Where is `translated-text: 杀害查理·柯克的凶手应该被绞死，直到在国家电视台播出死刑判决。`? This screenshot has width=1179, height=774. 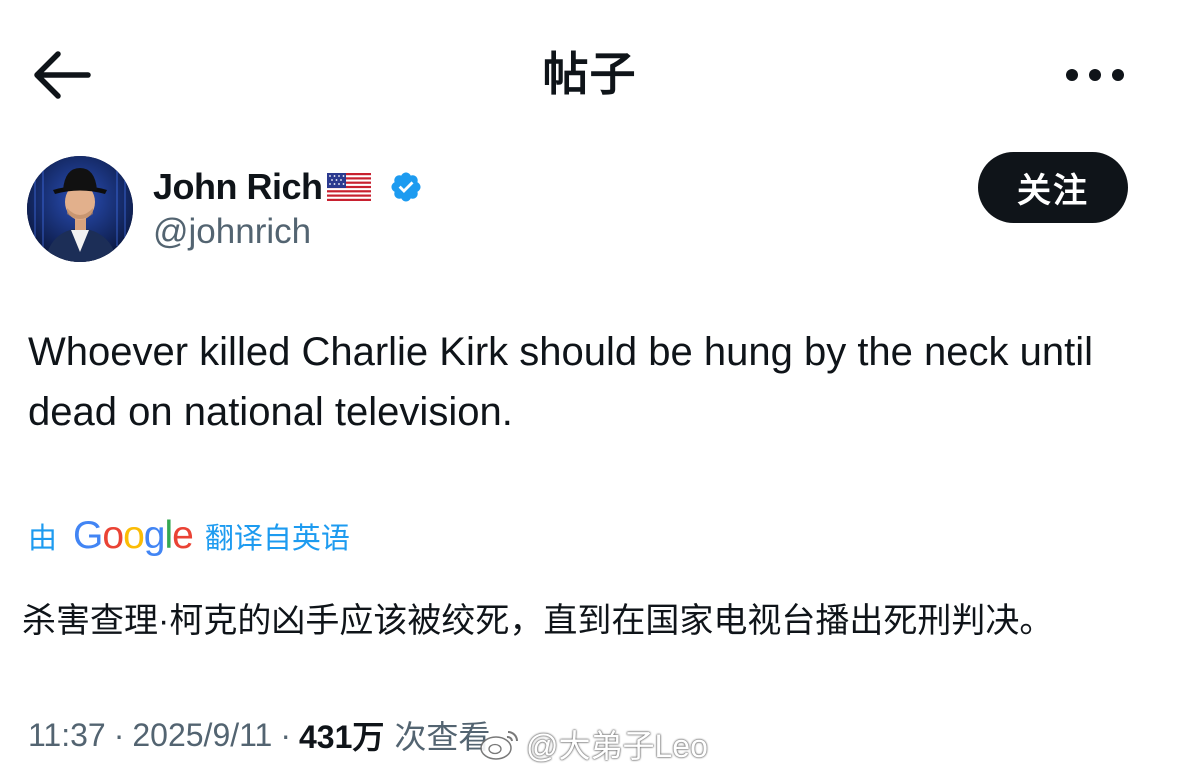
translated-text: 杀害查理·柯克的凶手应该被绞死，直到在国家电视台播出死刑判决。 is located at coordinates (538, 621).